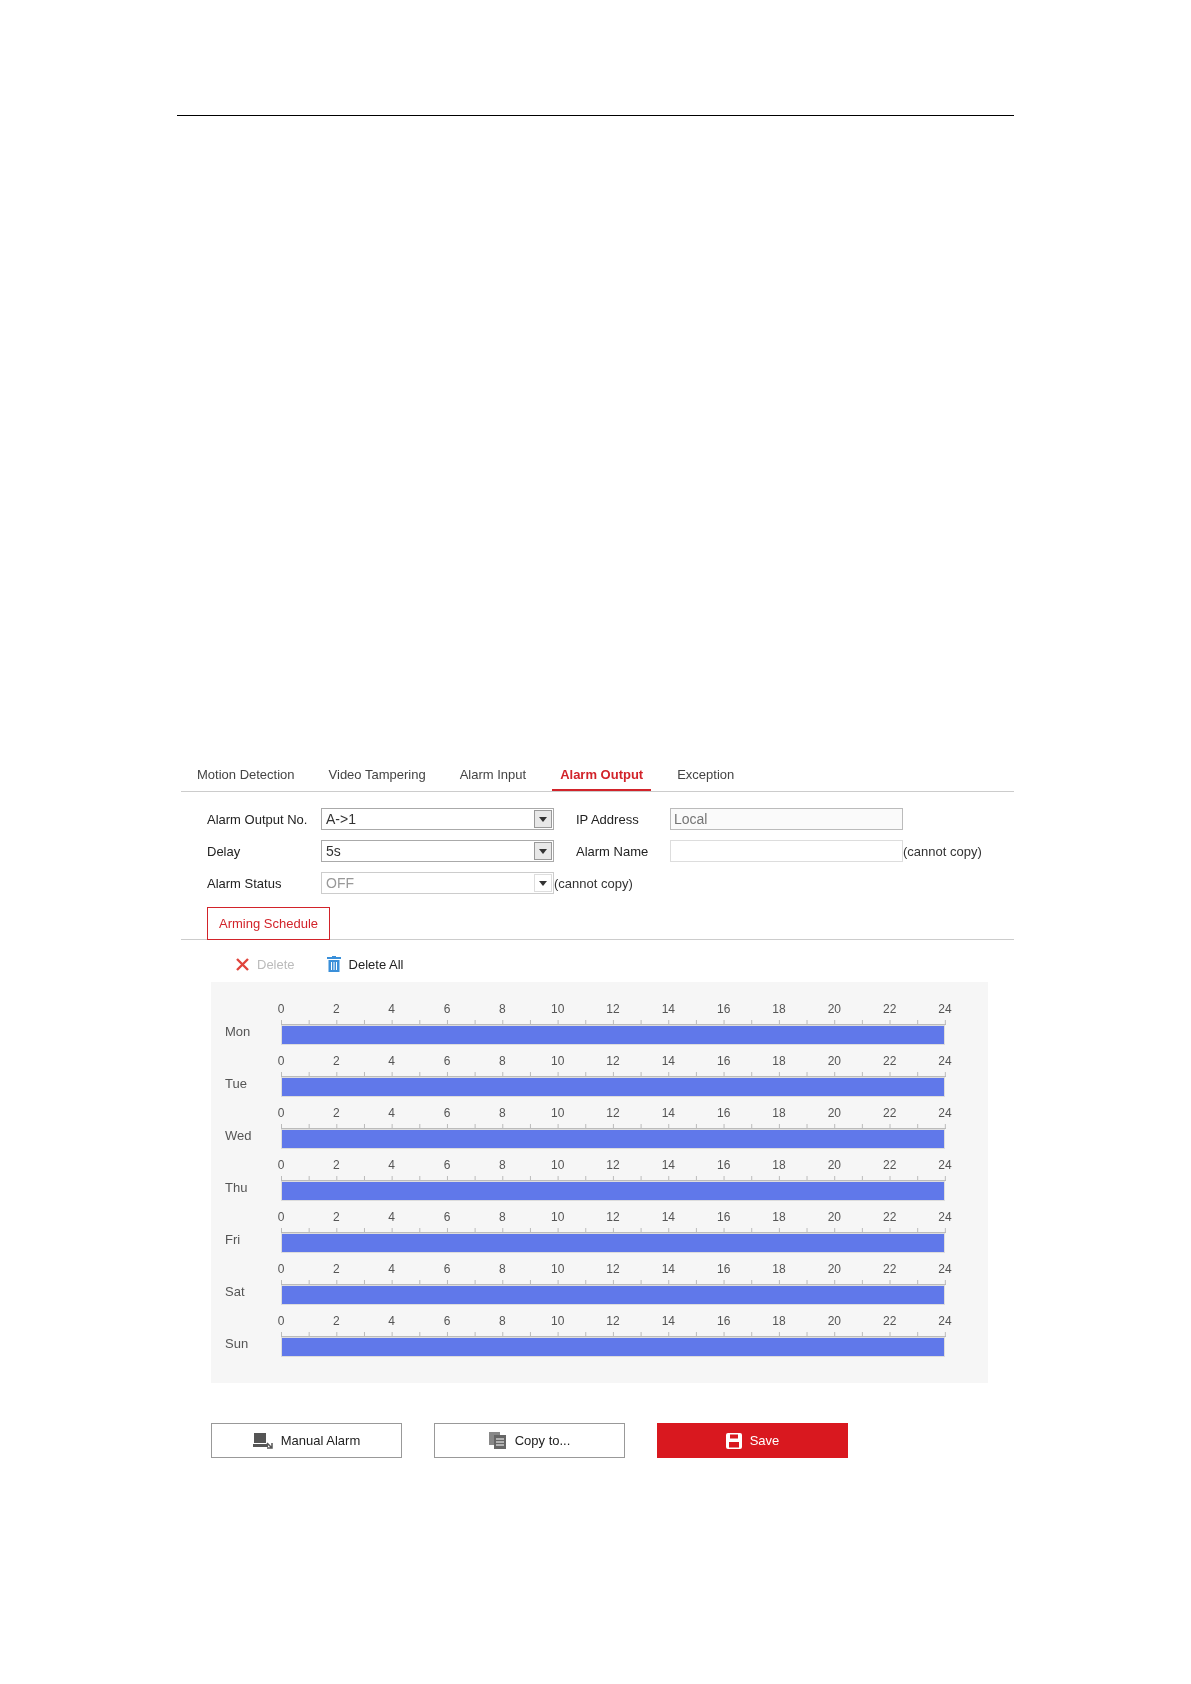 Image resolution: width=1191 pixels, height=1684 pixels. I want to click on day-label: Tue, so click(236, 1083).